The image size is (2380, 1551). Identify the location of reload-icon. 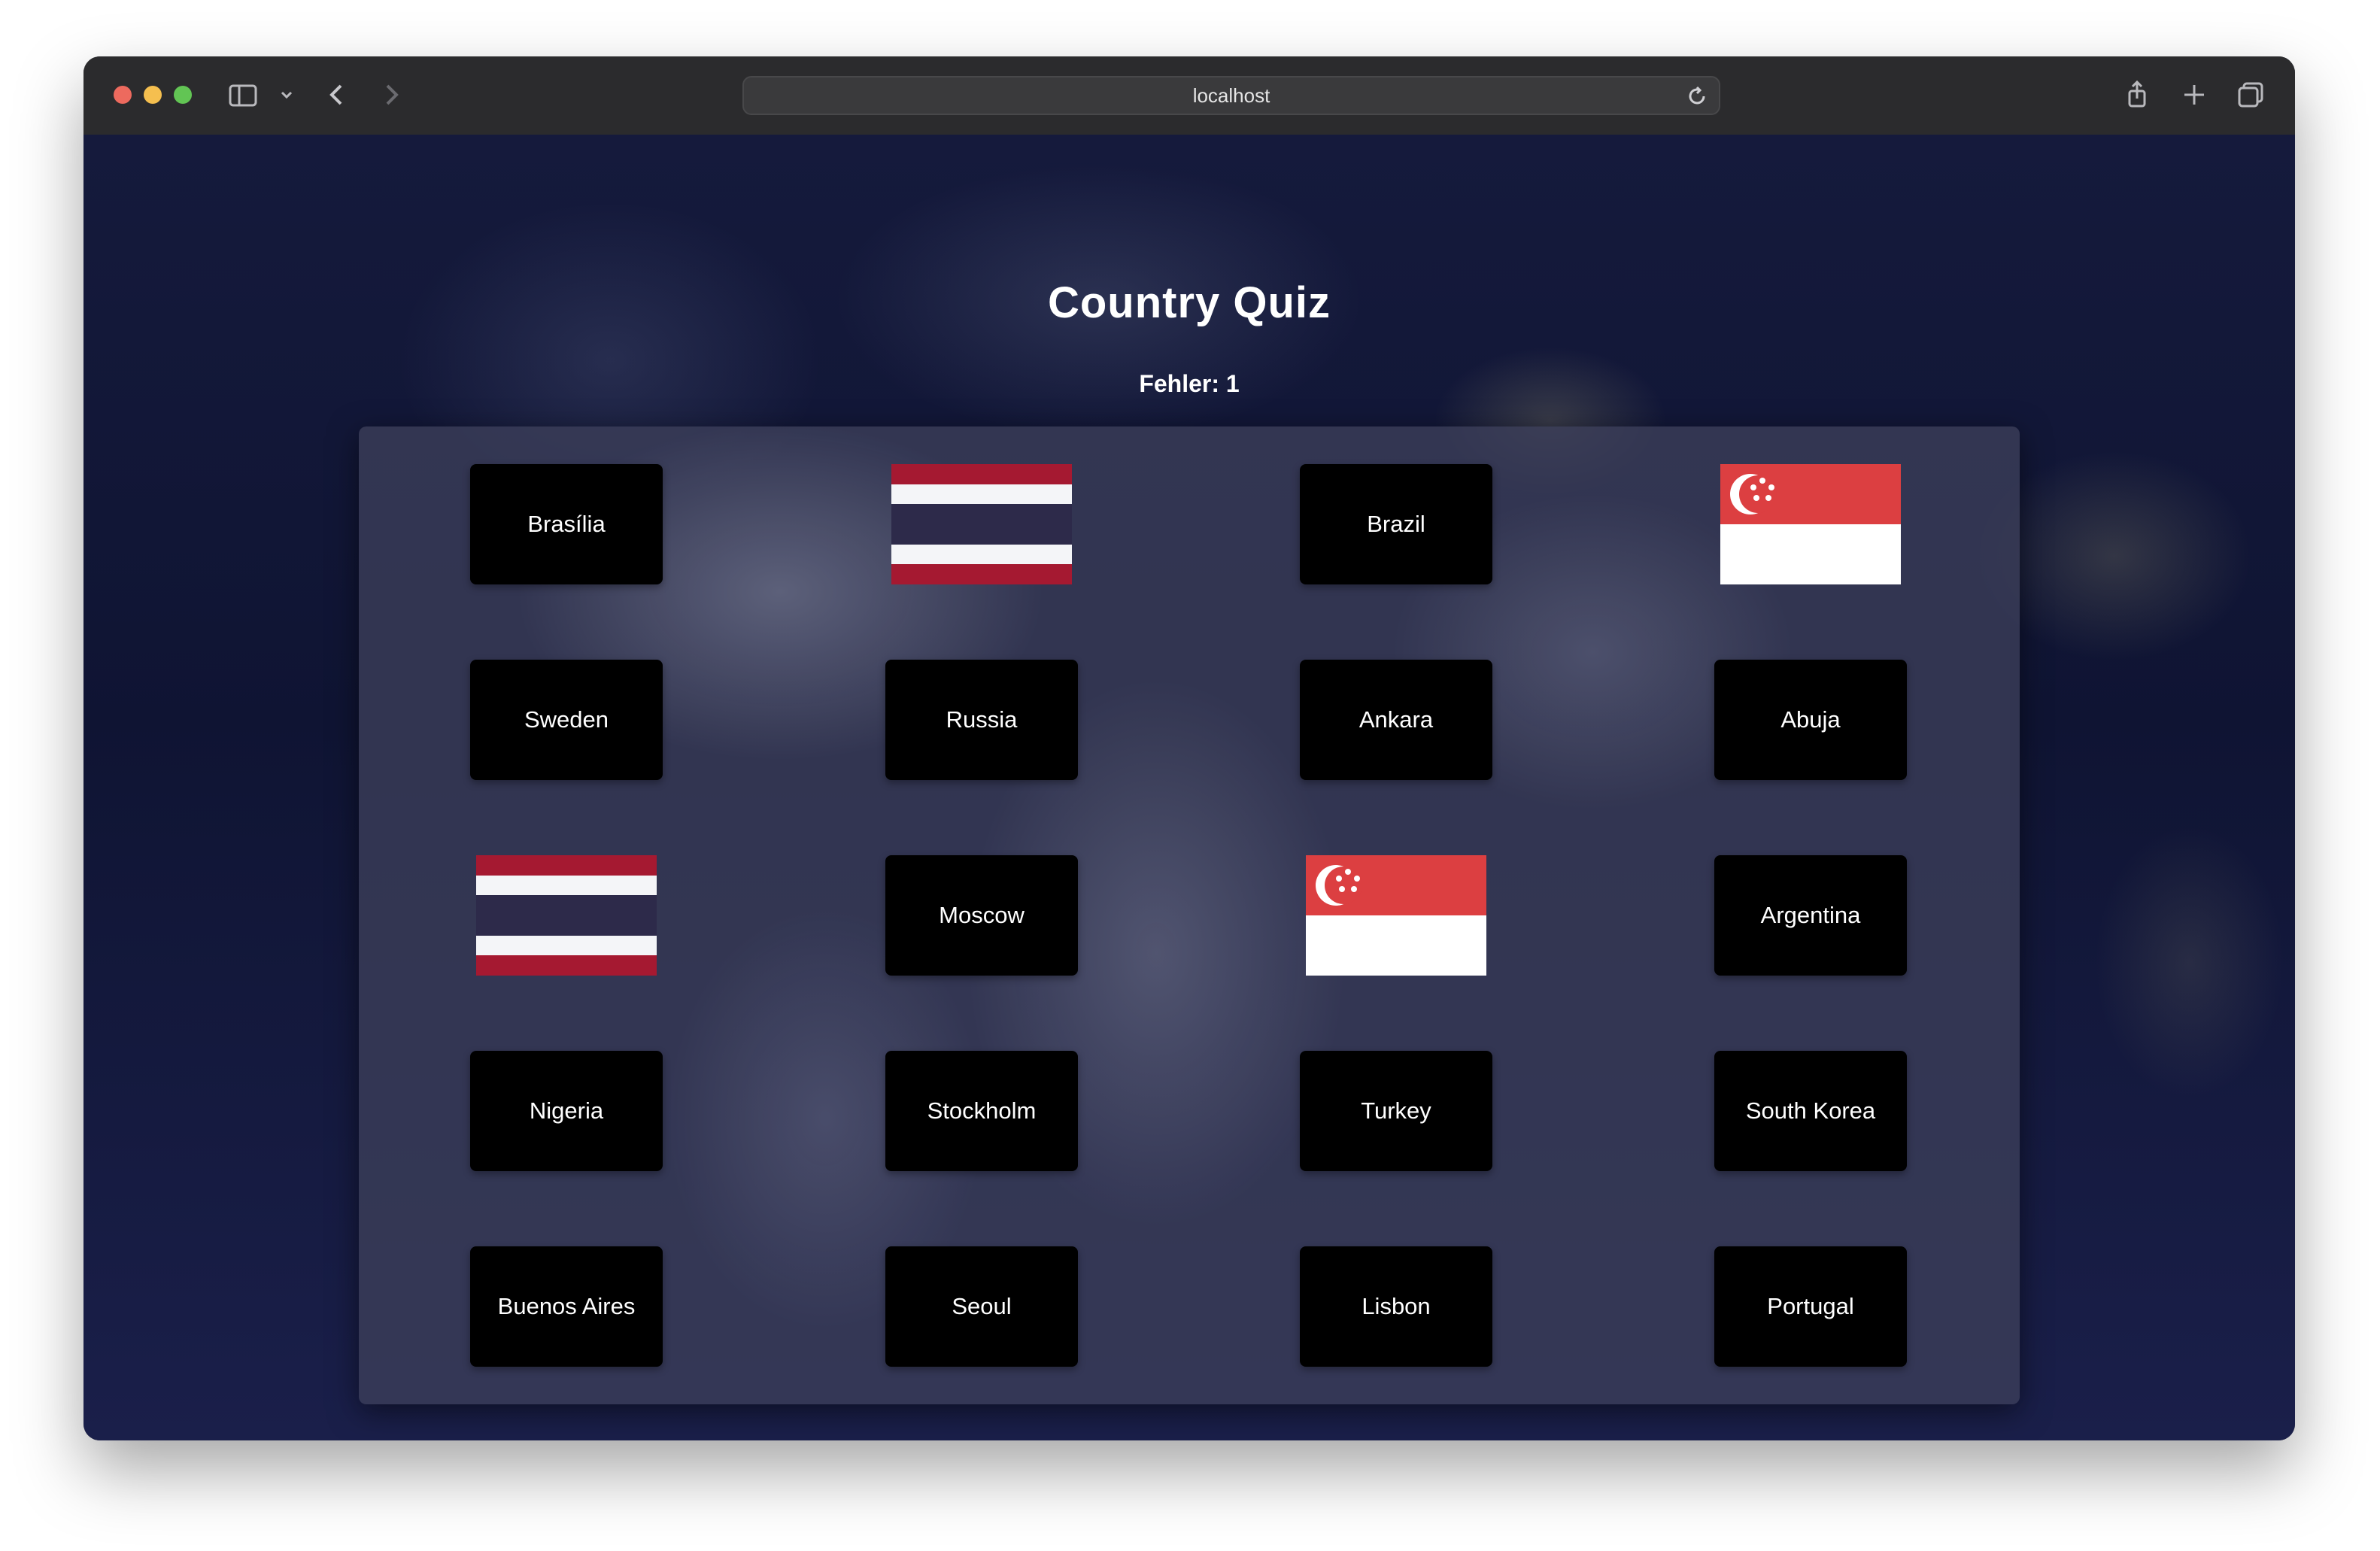
(1697, 98).